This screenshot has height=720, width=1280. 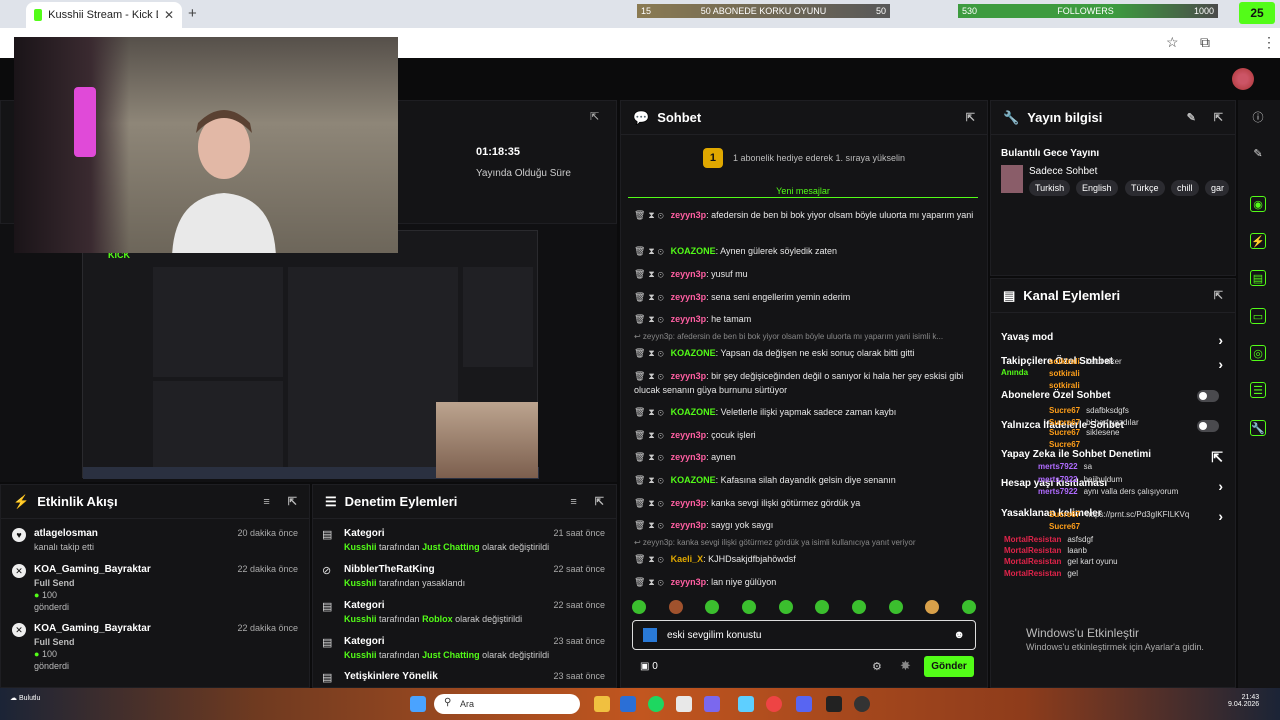 What do you see at coordinates (804, 274) in the screenshot?
I see `chat-message: 🗑⧗⊙ zeyyn3p: yusuf mu` at bounding box center [804, 274].